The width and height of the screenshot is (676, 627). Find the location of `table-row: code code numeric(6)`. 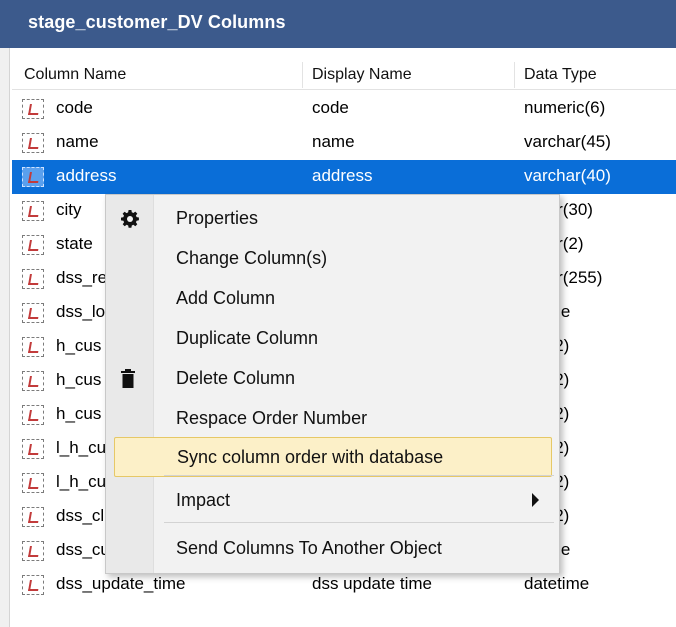

table-row: code code numeric(6) is located at coordinates (344, 109).